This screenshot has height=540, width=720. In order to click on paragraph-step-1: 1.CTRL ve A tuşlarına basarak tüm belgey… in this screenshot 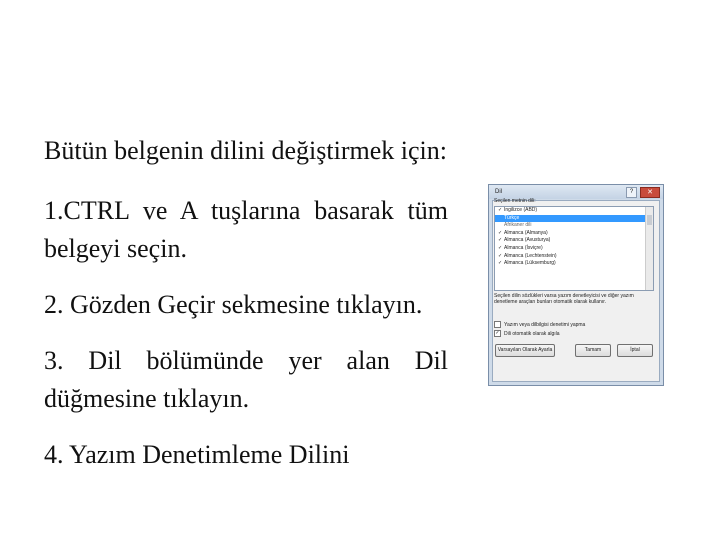, I will do `click(246, 229)`.